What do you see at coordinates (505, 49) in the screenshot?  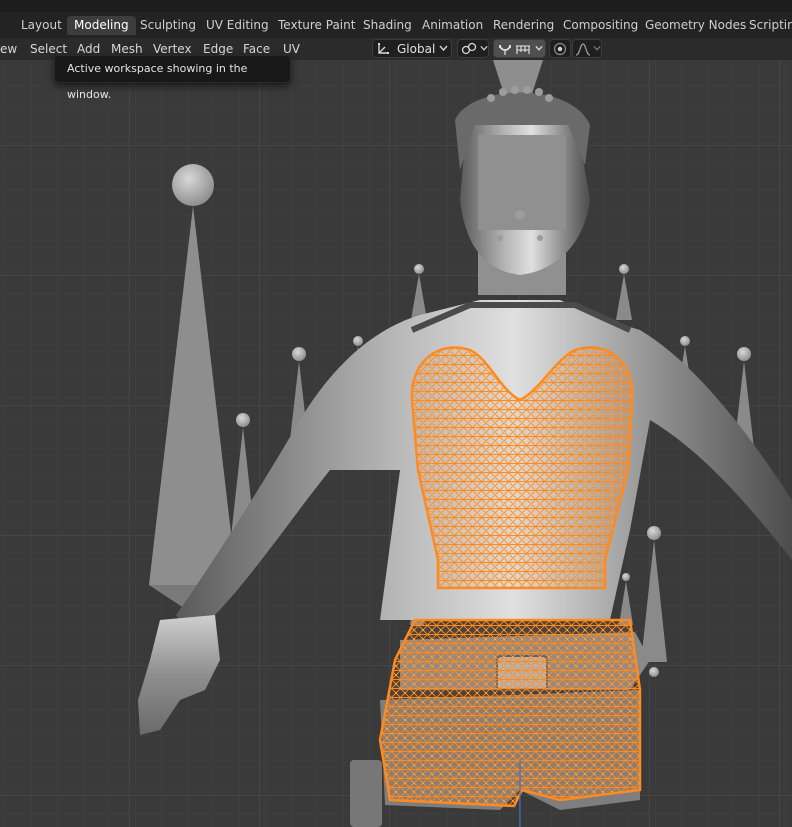 I see `snap-magnet-icon` at bounding box center [505, 49].